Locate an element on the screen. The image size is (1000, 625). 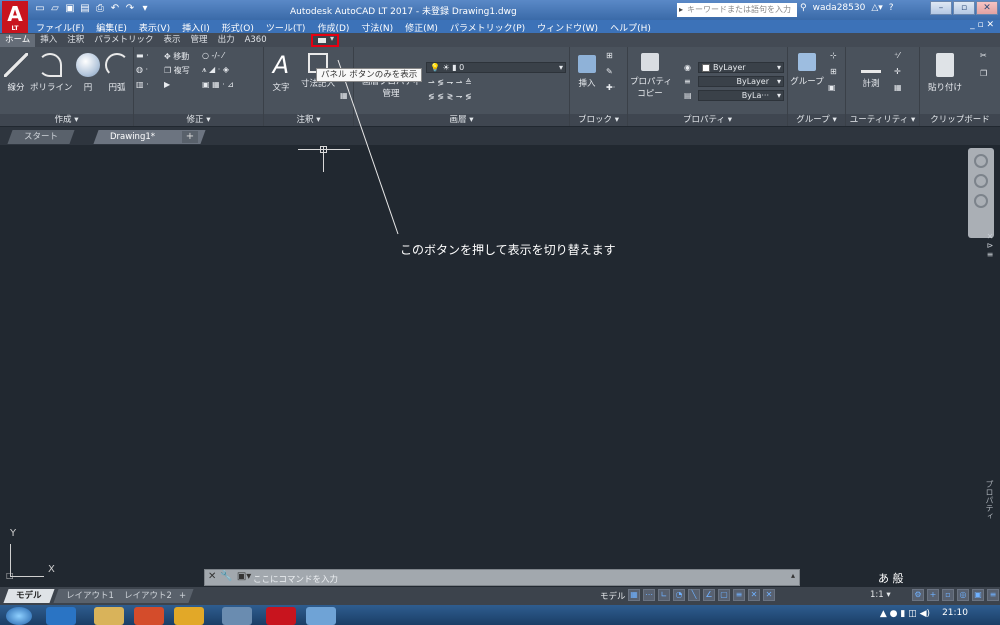
ie-icon is located at coordinates (61, 616).